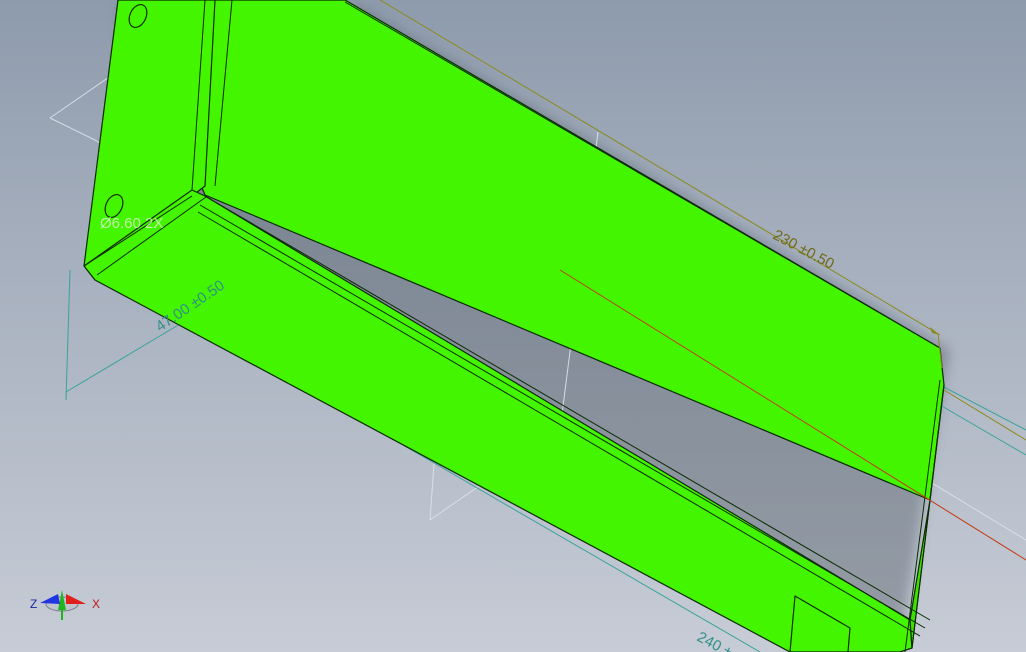  What do you see at coordinates (50, 599) in the screenshot?
I see `triad-z-axis` at bounding box center [50, 599].